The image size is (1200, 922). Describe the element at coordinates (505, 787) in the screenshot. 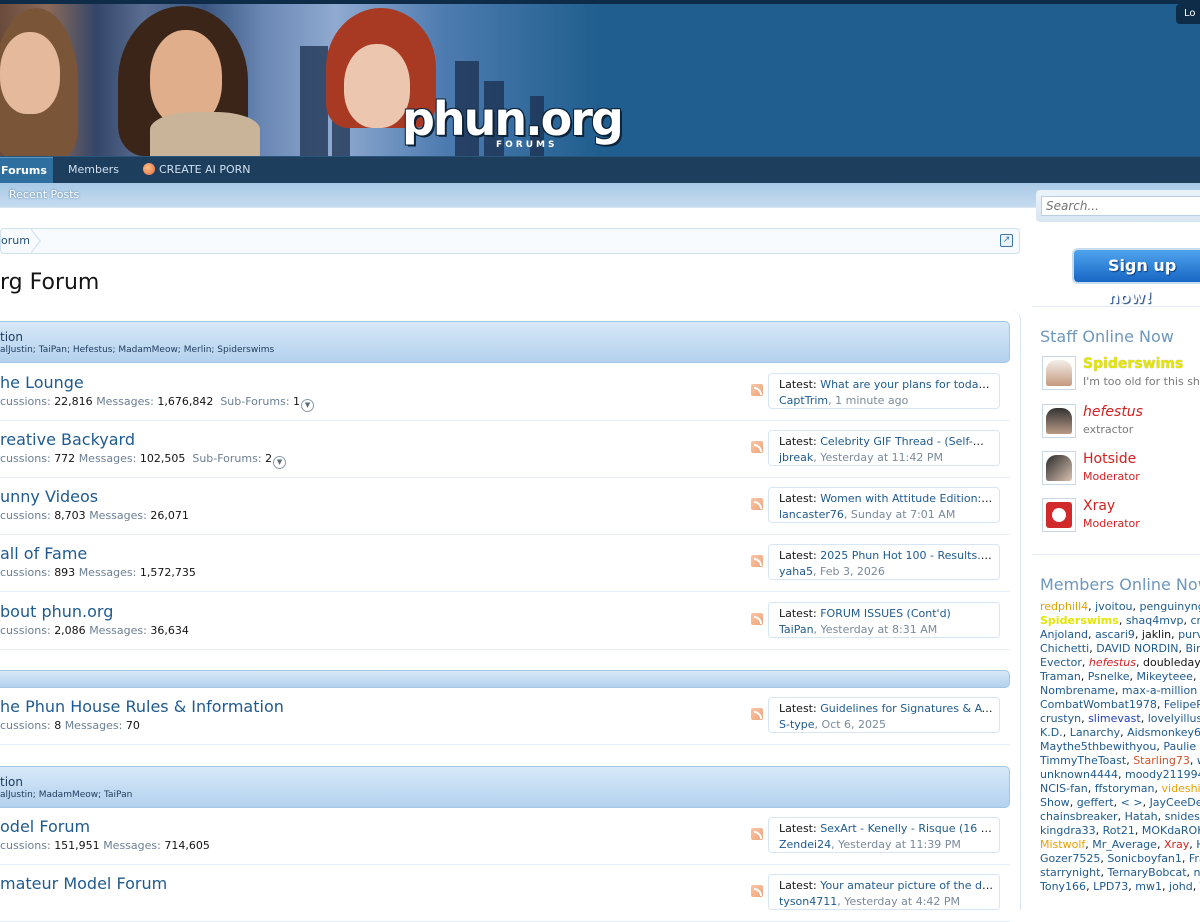

I see `category-header: tion alJustin; MadamMeow; TaiPan` at that location.